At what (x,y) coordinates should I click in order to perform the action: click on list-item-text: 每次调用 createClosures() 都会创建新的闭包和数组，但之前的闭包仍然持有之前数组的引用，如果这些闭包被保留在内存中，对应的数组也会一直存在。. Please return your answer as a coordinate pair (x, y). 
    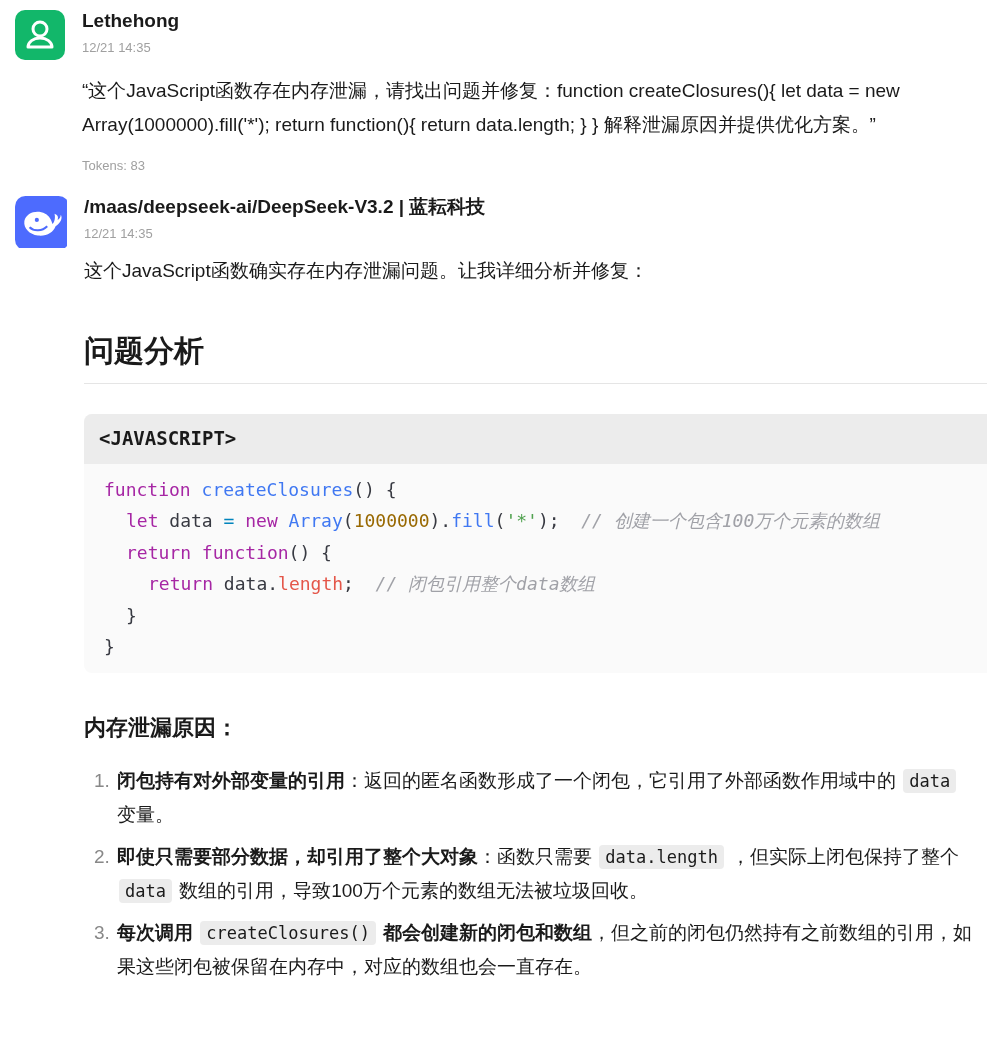
    Looking at the image, I should click on (545, 949).